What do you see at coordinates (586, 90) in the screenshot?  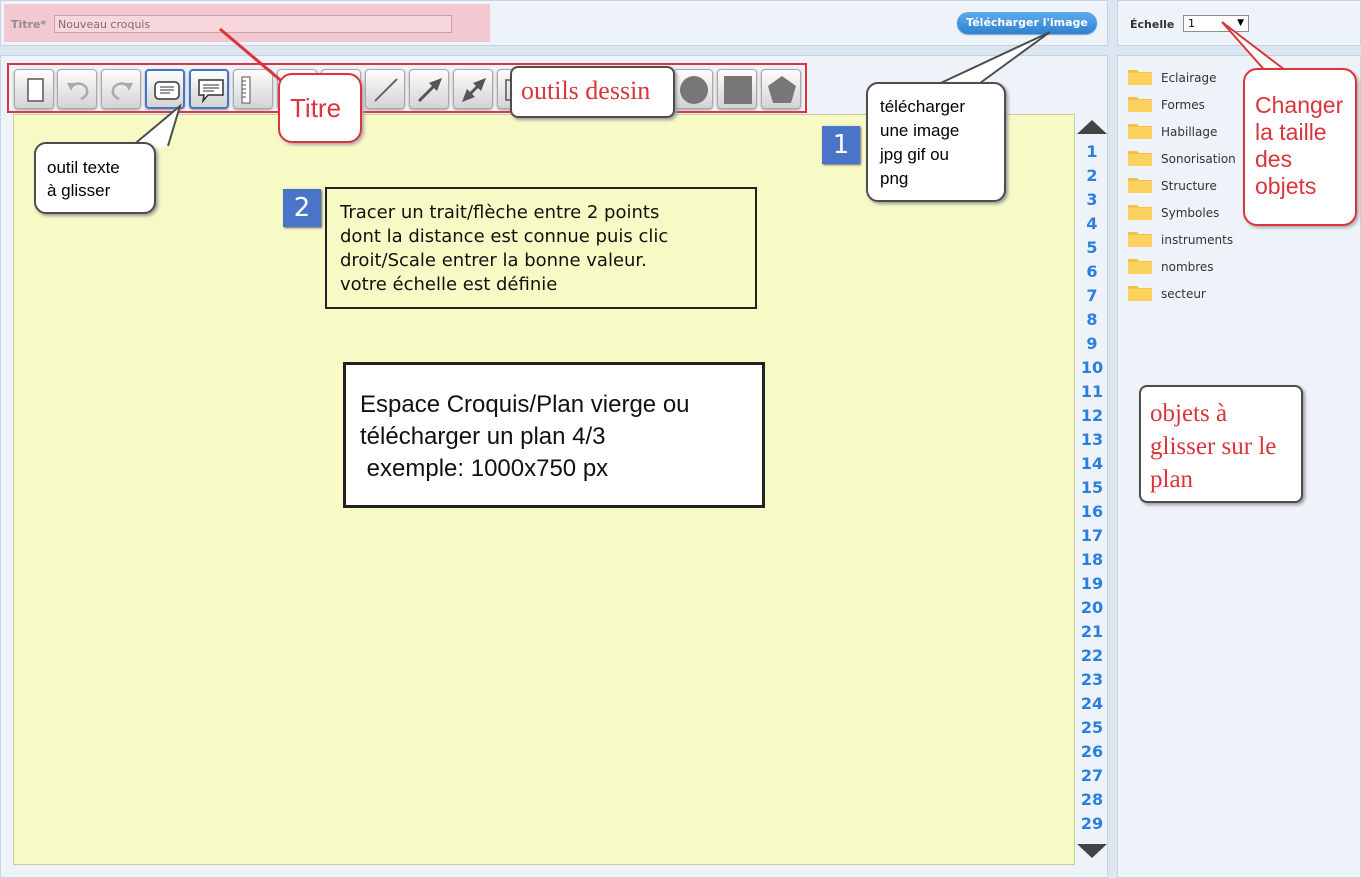 I see `callout-outils-dessin-text: outils dessin` at bounding box center [586, 90].